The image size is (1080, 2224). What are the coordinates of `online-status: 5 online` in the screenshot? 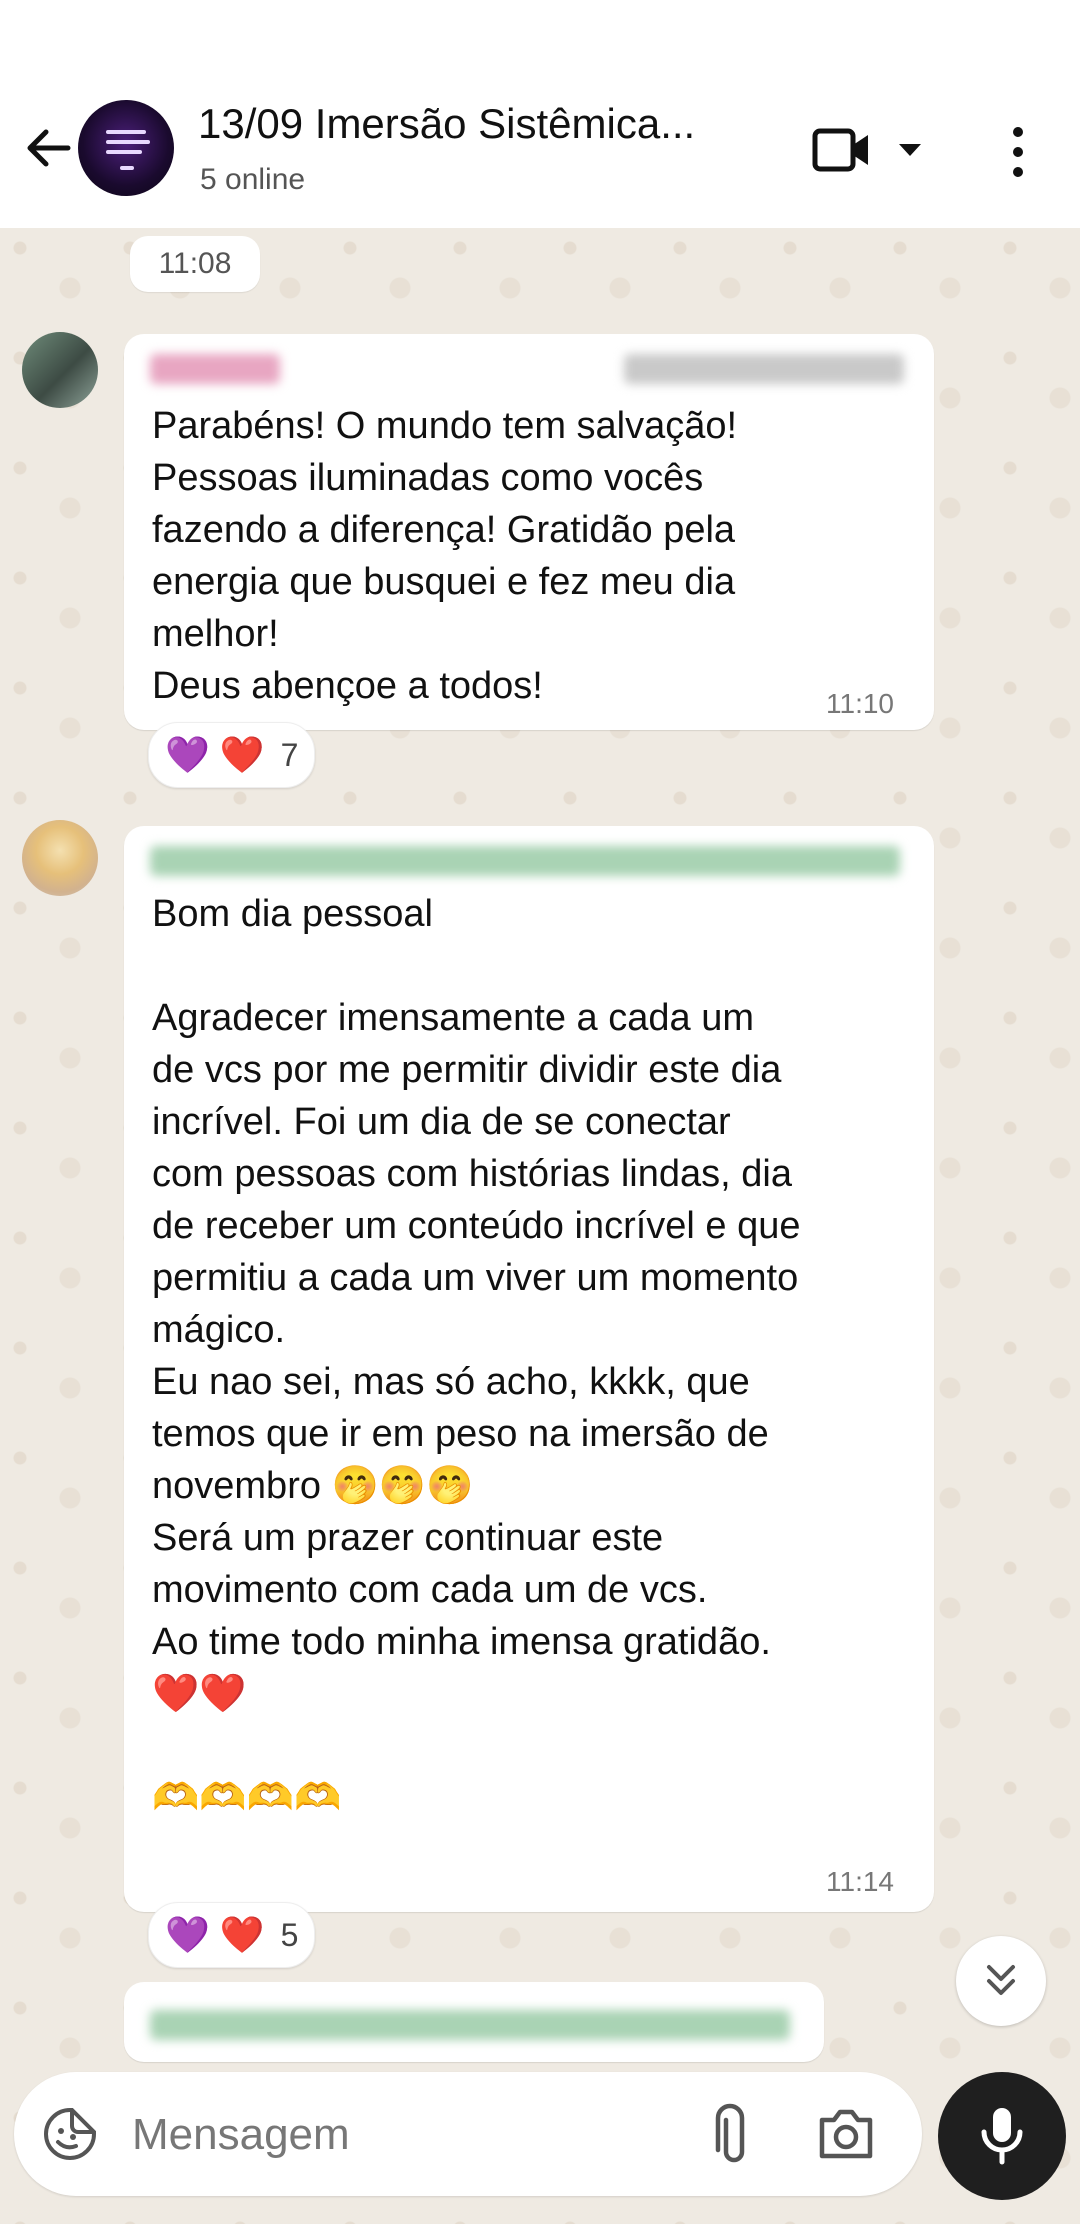 It's located at (253, 179).